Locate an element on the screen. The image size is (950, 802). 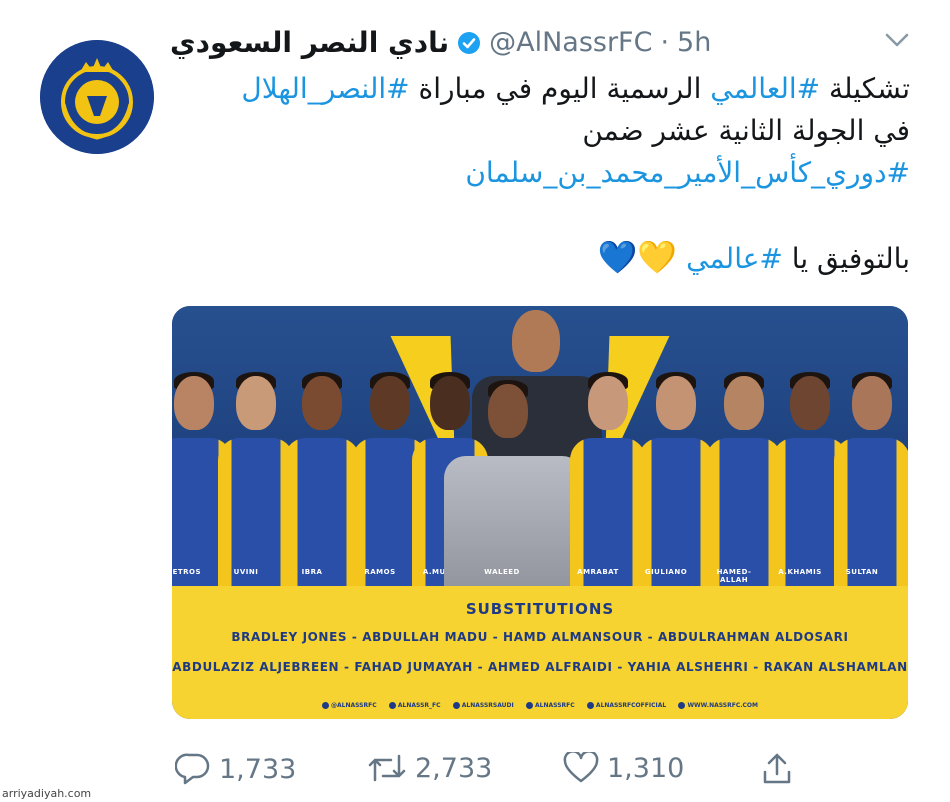
hashtag-link: #عالمي is located at coordinates (734, 258).